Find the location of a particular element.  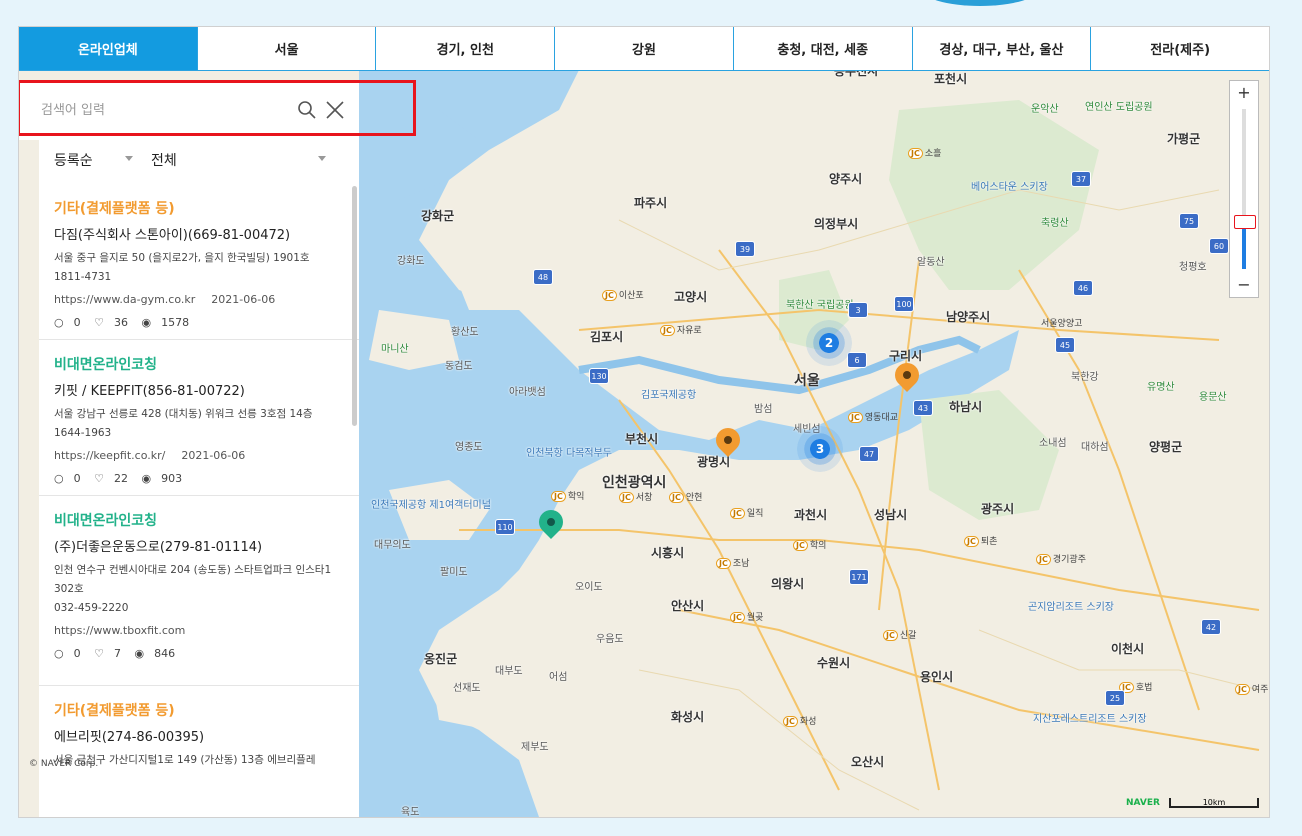

item-url-row: https://keepfit.co.kr/2021-06-06 is located at coordinates (199, 455).